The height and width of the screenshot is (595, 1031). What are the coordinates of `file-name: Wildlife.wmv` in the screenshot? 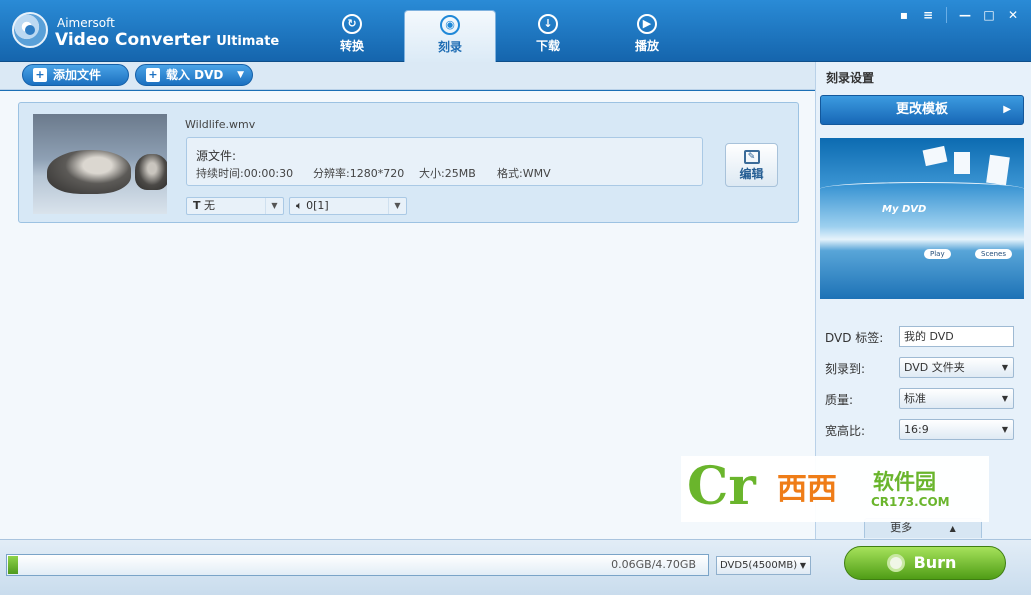 It's located at (220, 124).